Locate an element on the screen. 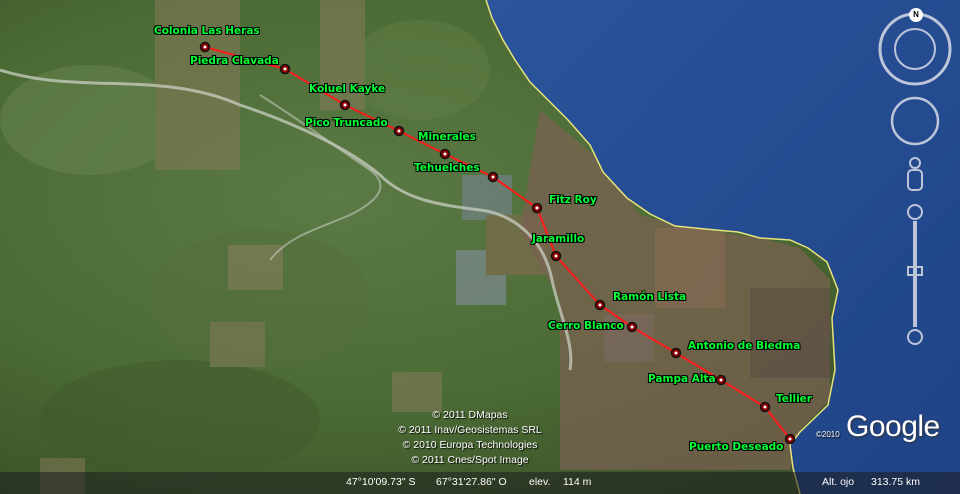 The height and width of the screenshot is (494, 960). station-label: Tellier is located at coordinates (794, 399).